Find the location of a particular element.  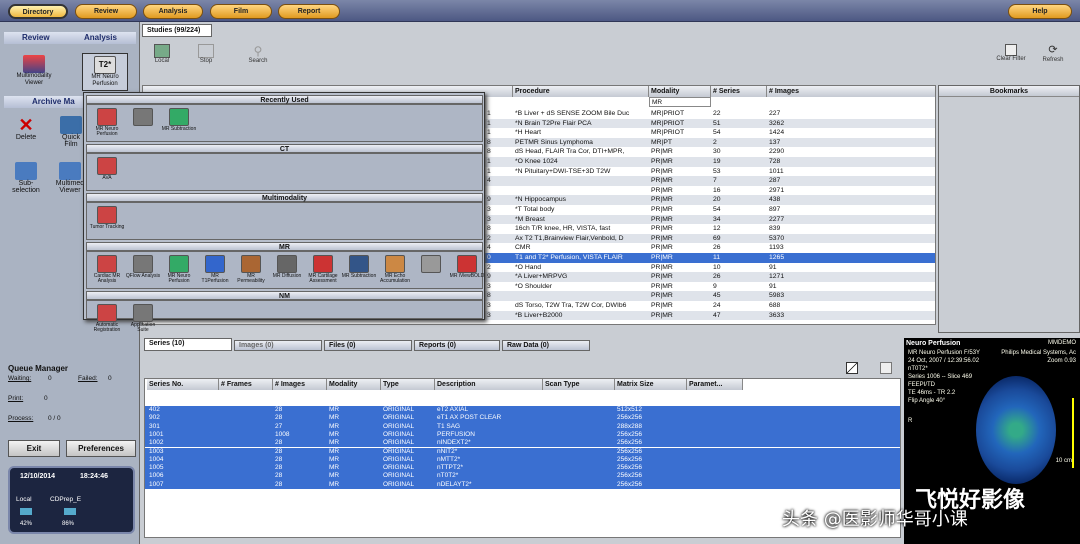

study-cell: 9 is located at coordinates (489, 200).